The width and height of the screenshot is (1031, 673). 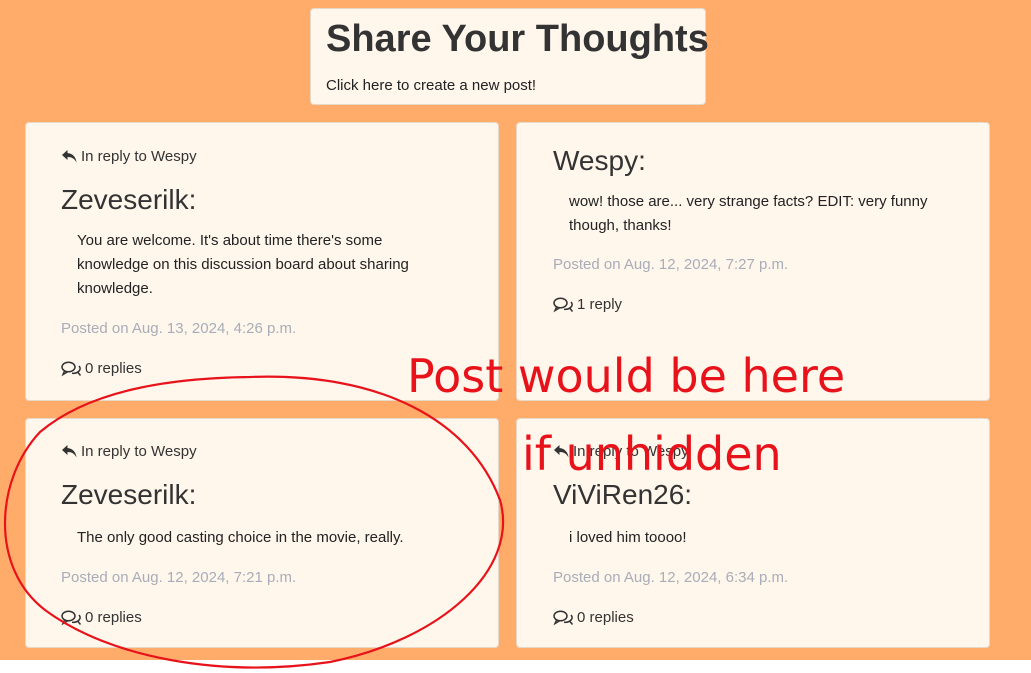 What do you see at coordinates (599, 160) in the screenshot?
I see `post-author: Wespy:` at bounding box center [599, 160].